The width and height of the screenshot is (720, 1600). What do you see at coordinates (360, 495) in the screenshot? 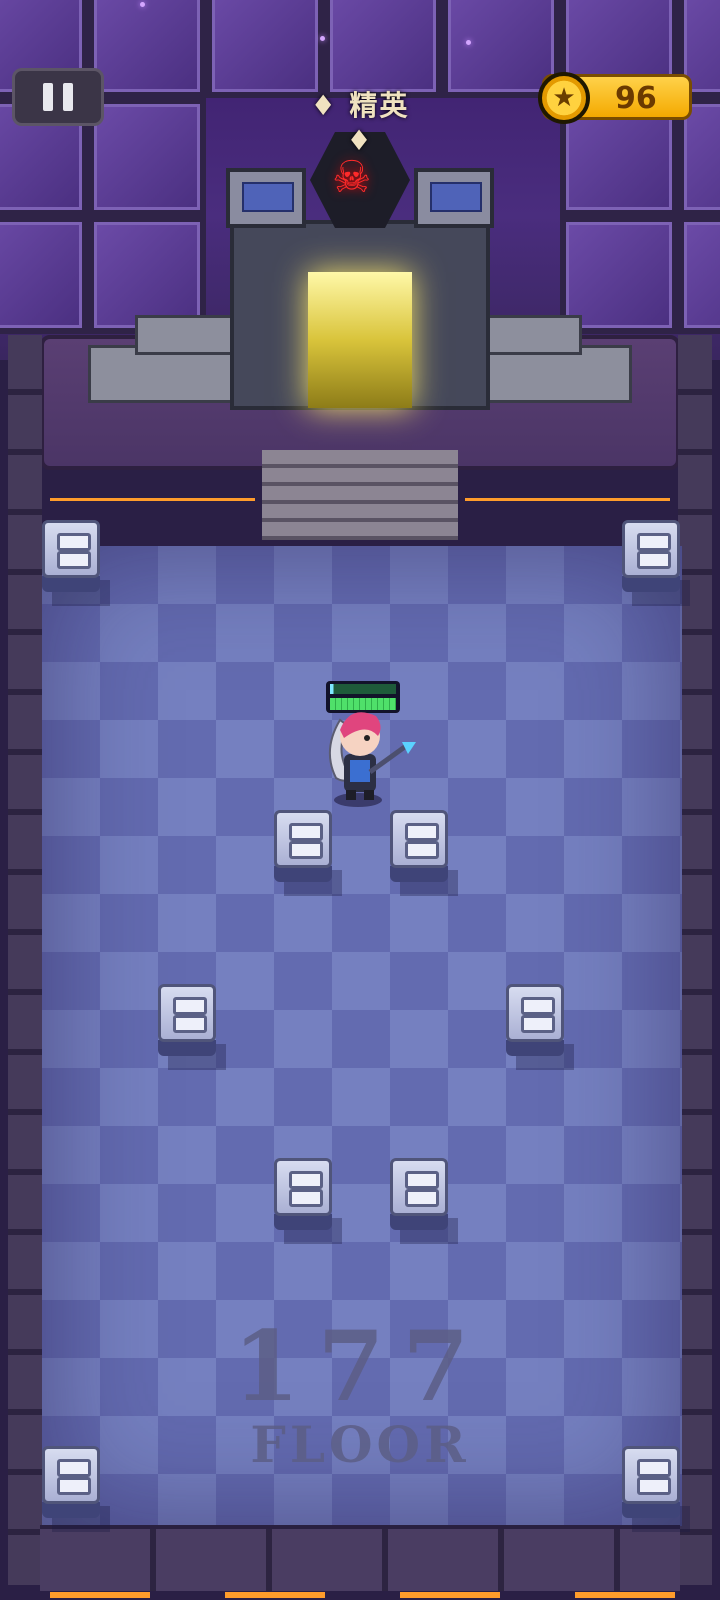
I see `entry-stairs` at bounding box center [360, 495].